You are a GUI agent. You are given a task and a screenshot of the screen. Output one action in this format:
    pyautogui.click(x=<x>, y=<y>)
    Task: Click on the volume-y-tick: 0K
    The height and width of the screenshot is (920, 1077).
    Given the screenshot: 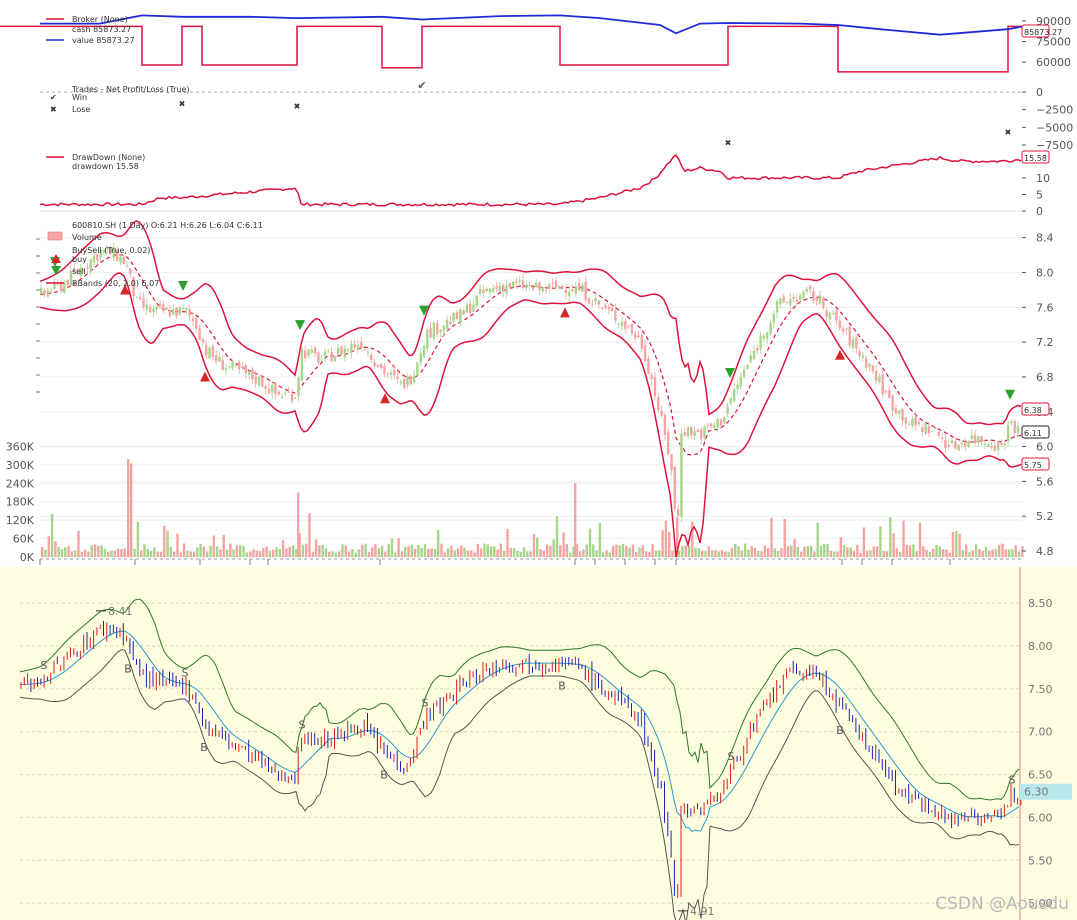 What is the action you would take?
    pyautogui.click(x=27, y=557)
    